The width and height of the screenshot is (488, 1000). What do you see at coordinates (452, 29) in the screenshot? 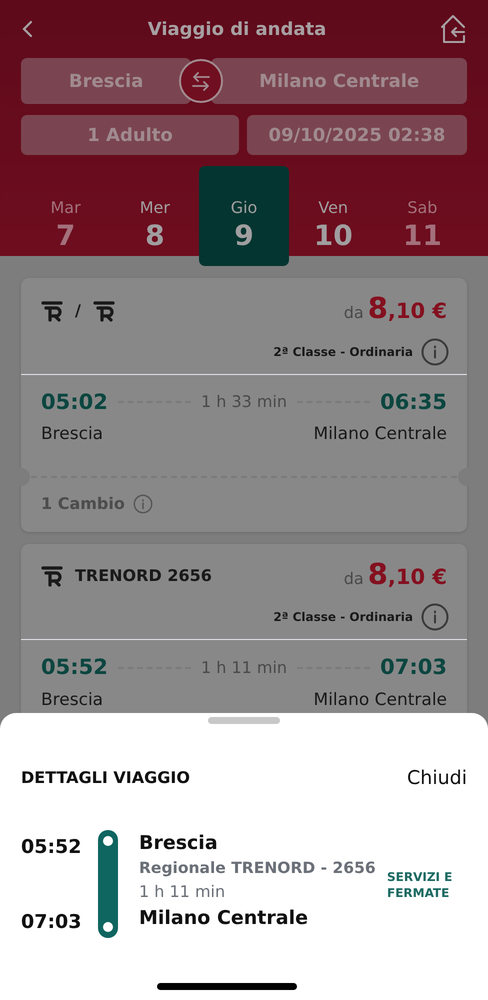
I see `home-exit-icon` at bounding box center [452, 29].